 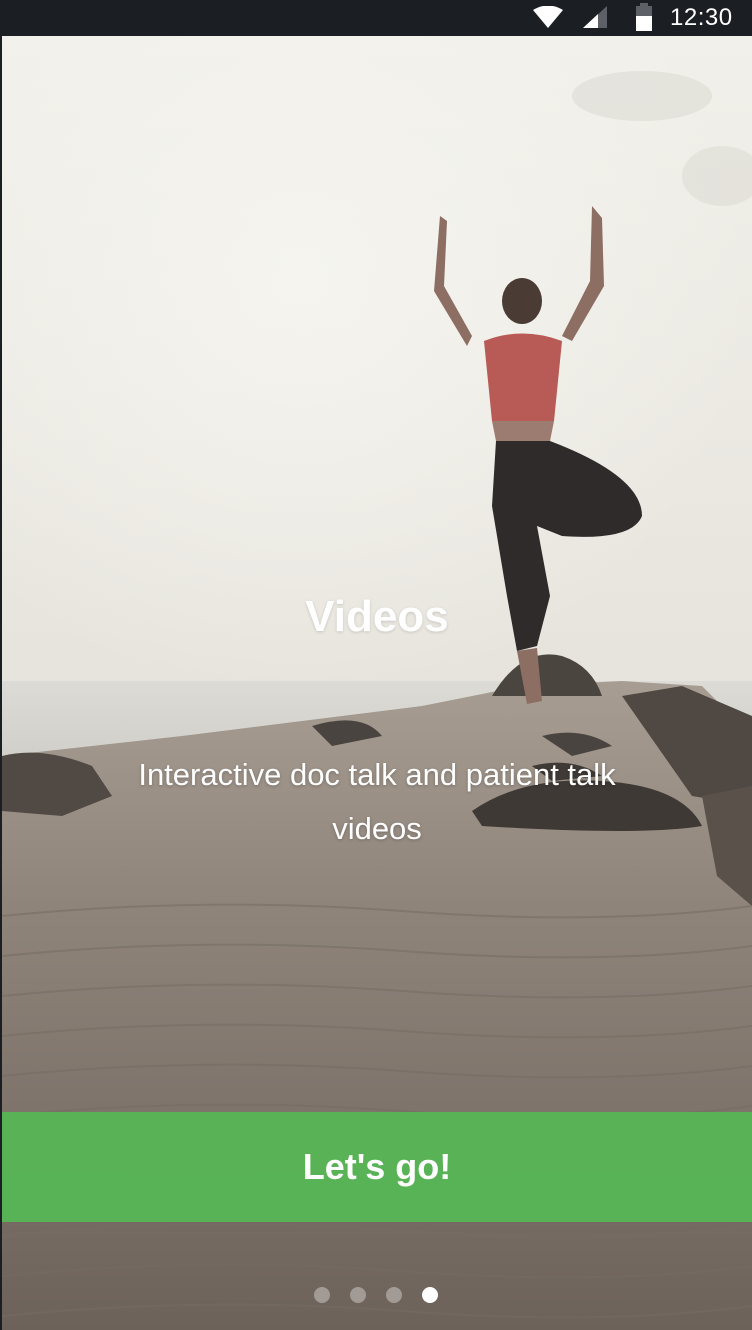 What do you see at coordinates (430, 1295) in the screenshot?
I see `page-dot-4-active` at bounding box center [430, 1295].